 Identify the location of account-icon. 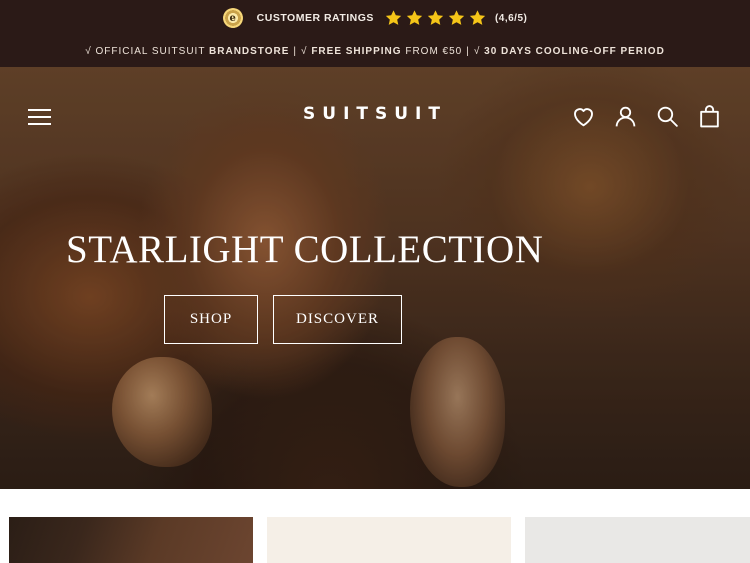
(625, 116).